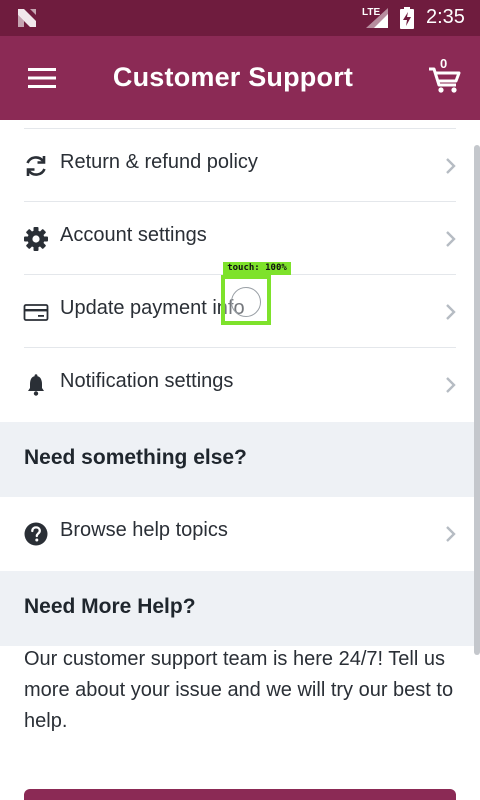  What do you see at coordinates (159, 162) in the screenshot?
I see `list-item-label: Return & refund policy` at bounding box center [159, 162].